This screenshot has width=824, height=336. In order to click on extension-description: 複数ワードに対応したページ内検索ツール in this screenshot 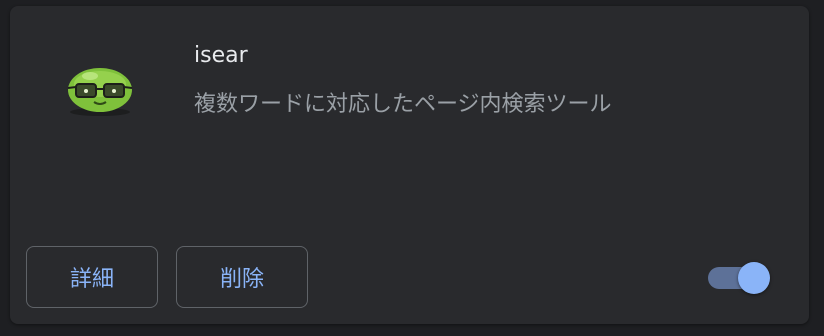, I will do `click(403, 104)`.